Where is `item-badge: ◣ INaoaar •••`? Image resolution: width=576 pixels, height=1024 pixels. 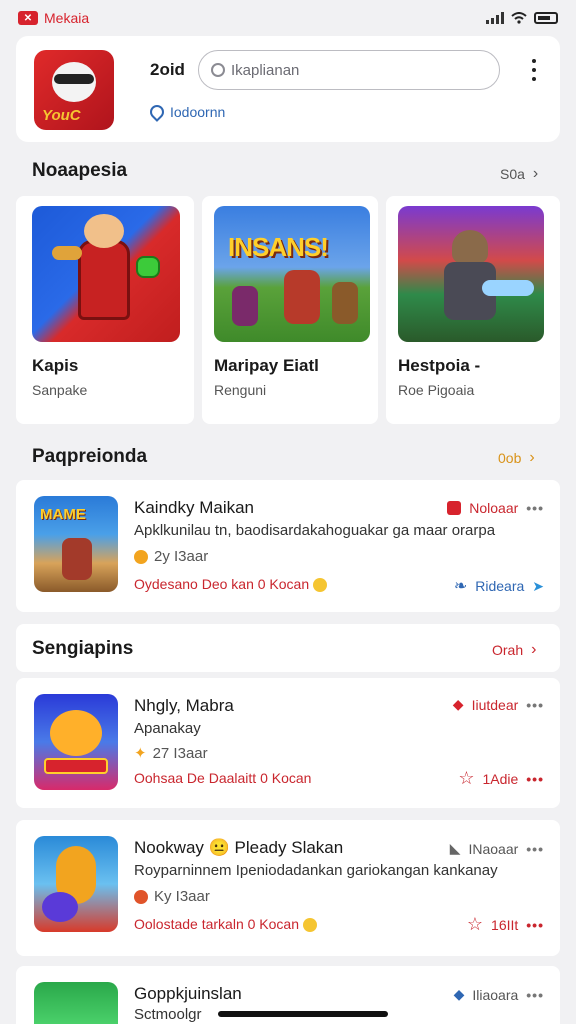 item-badge: ◣ INaoaar ••• is located at coordinates (497, 848).